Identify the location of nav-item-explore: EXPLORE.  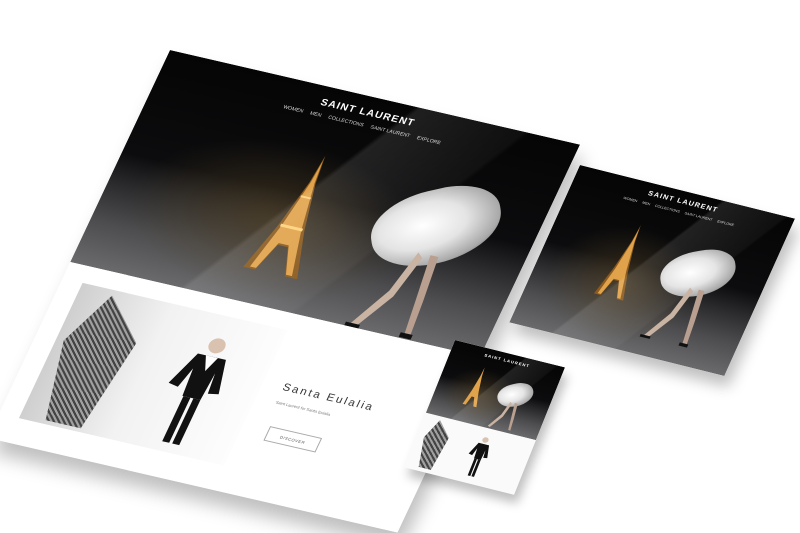
(429, 140).